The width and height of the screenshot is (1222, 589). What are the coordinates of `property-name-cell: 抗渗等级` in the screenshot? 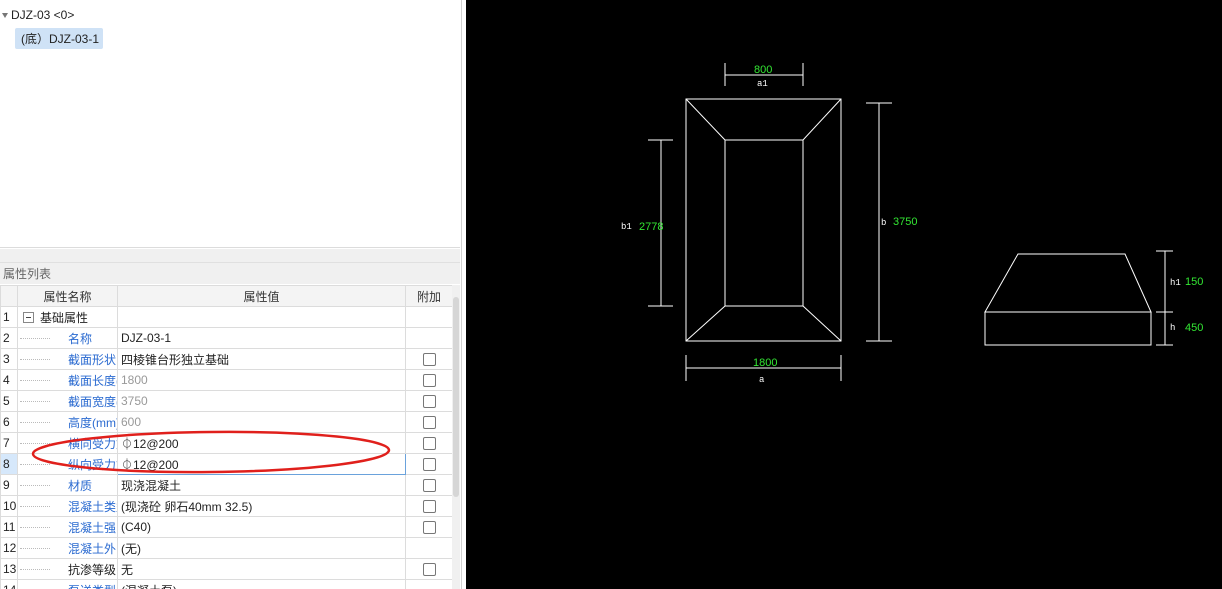 It's located at (67, 569).